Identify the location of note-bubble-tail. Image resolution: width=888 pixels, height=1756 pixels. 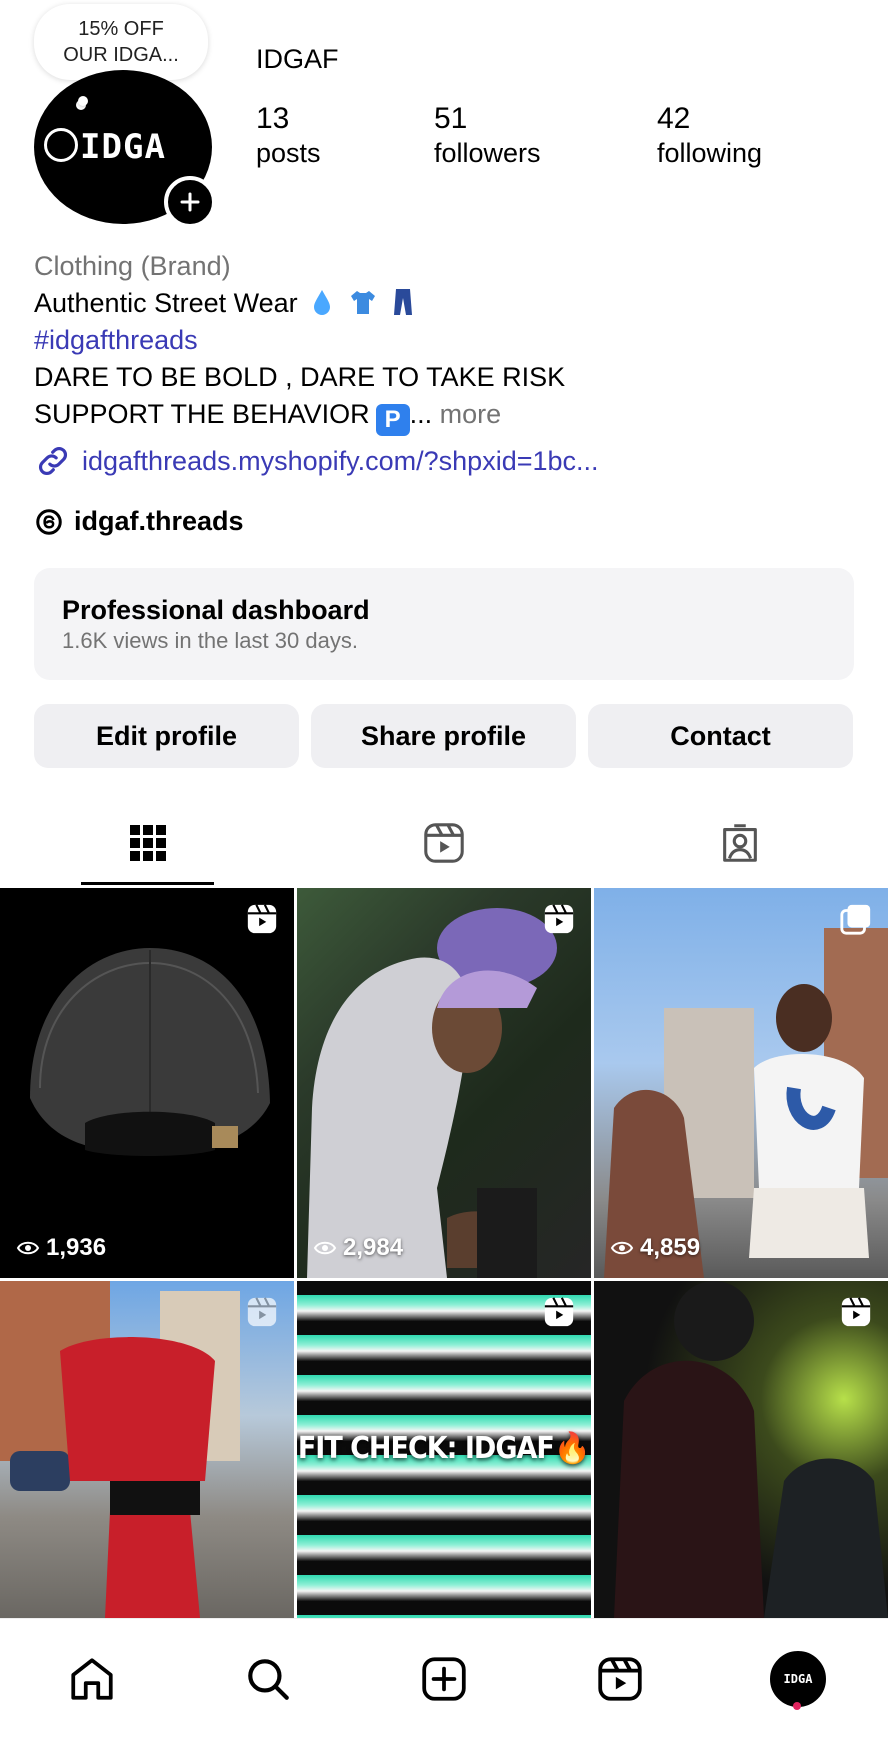
(83, 101).